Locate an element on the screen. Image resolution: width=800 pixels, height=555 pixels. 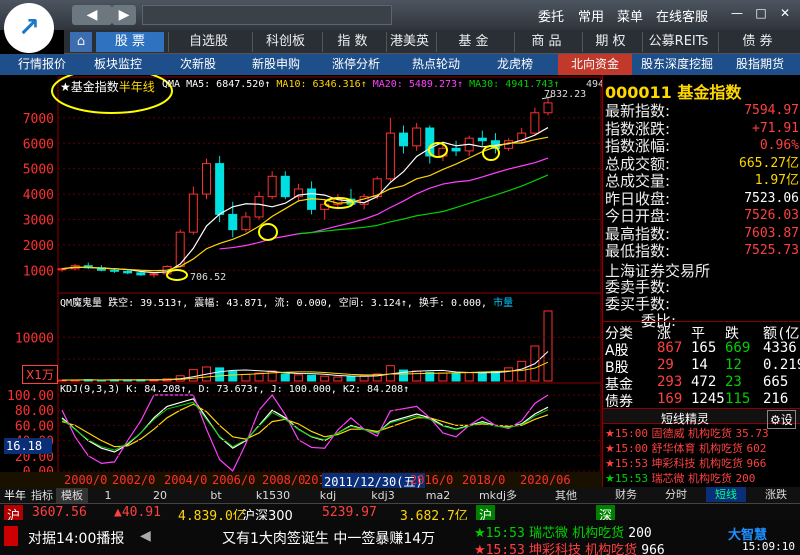
tab-finance: 财务 is located at coordinates (626, 494).